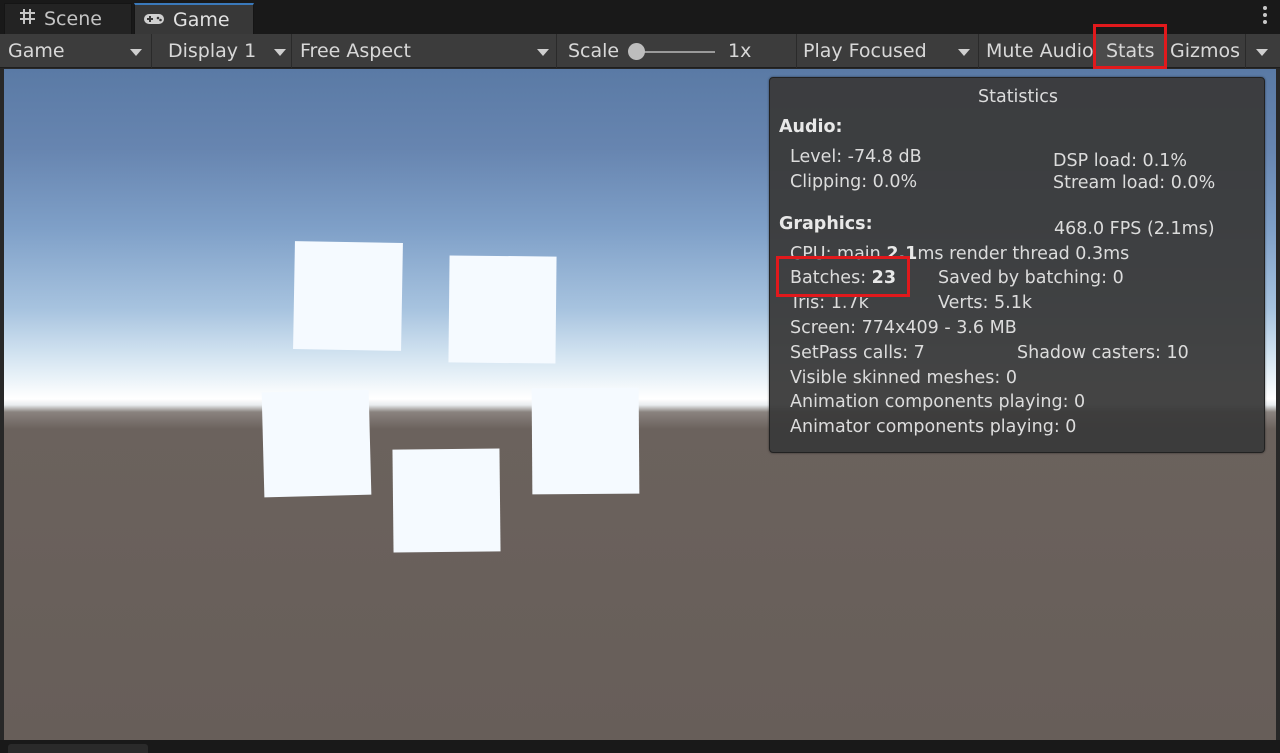 The image size is (1280, 753). Describe the element at coordinates (27, 19) in the screenshot. I see `grid-hash-icon` at that location.